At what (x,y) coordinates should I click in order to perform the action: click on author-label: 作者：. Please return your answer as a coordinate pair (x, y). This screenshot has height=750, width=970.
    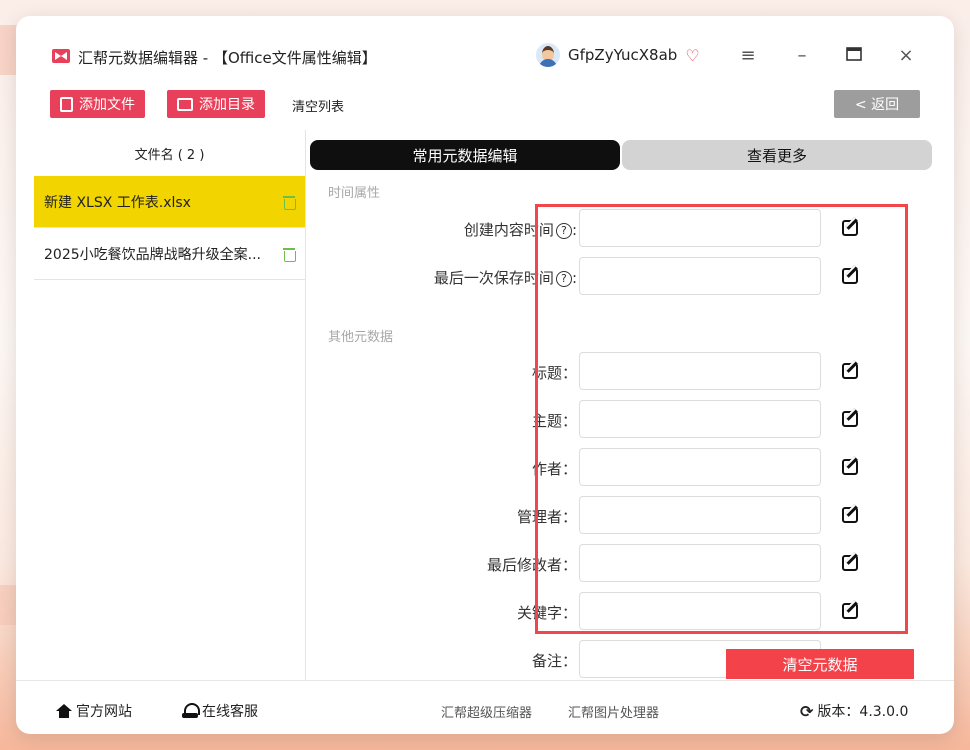
    Looking at the image, I should click on (554, 469).